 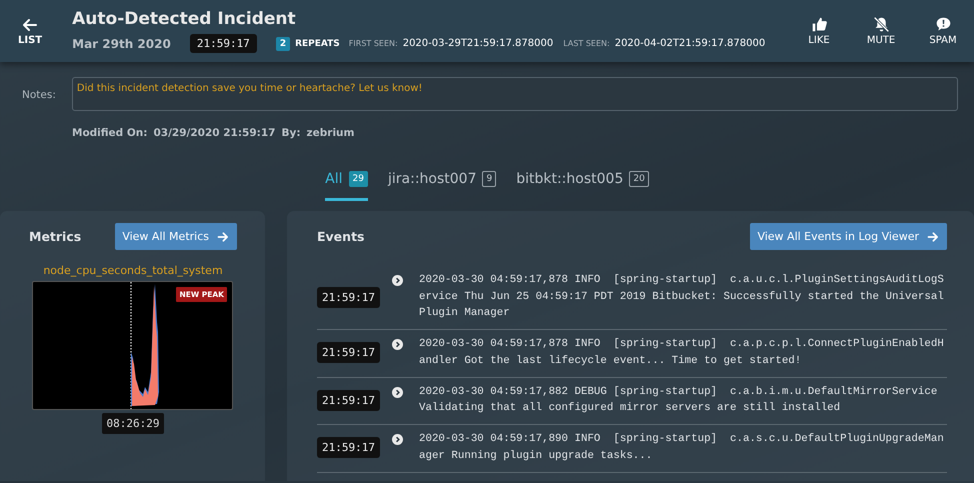 I want to click on notes-field: Did this incident detection save you time or heartache? Let us know!, so click(x=515, y=94).